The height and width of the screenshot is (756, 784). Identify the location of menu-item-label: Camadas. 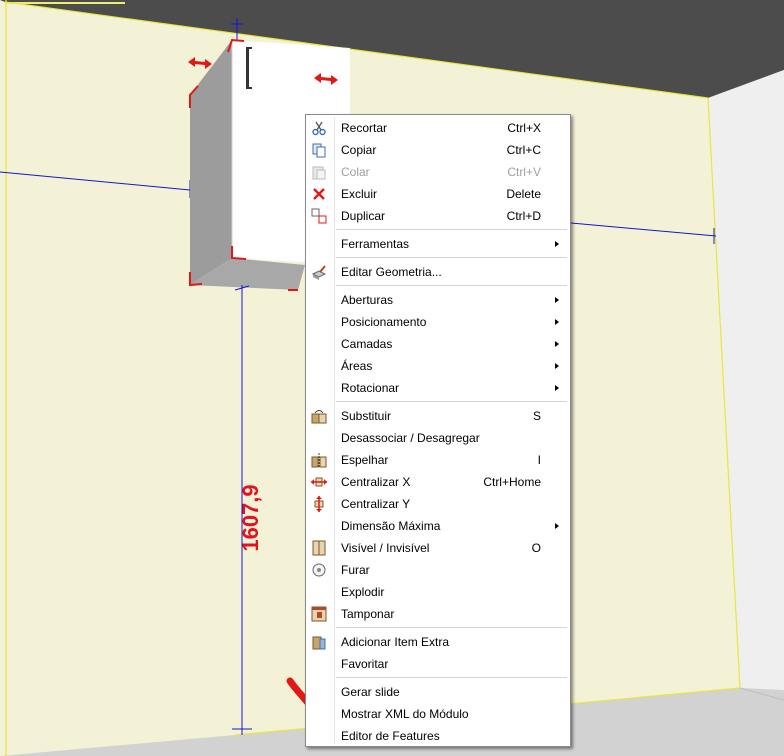
(367, 344).